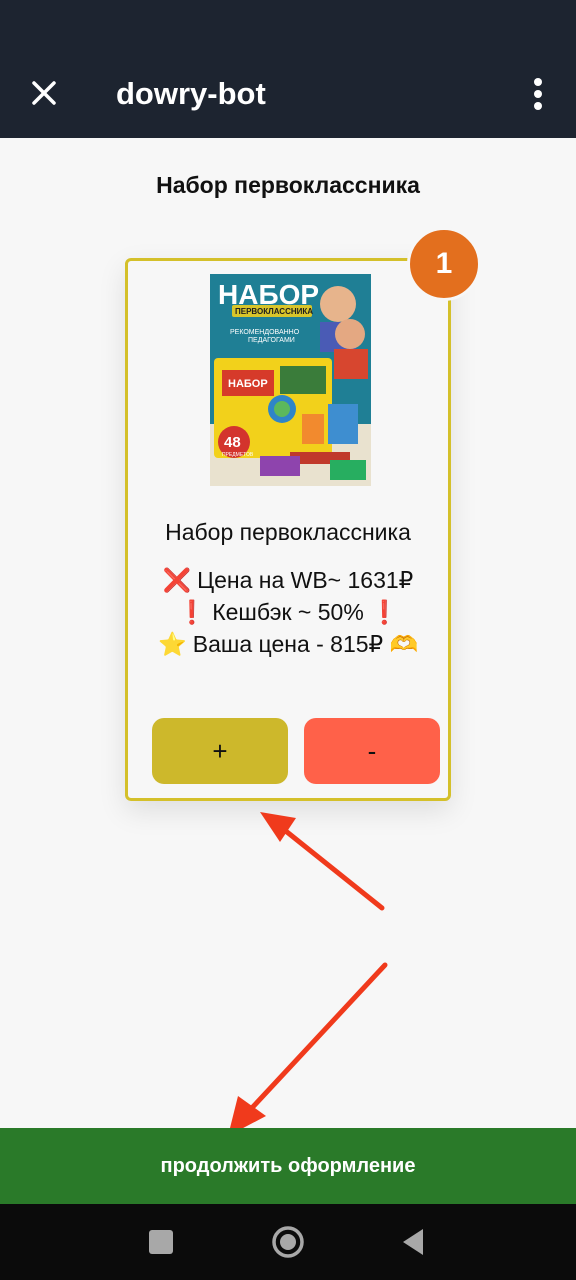 The height and width of the screenshot is (1280, 576). Describe the element at coordinates (161, 1242) in the screenshot. I see `square-icon` at that location.